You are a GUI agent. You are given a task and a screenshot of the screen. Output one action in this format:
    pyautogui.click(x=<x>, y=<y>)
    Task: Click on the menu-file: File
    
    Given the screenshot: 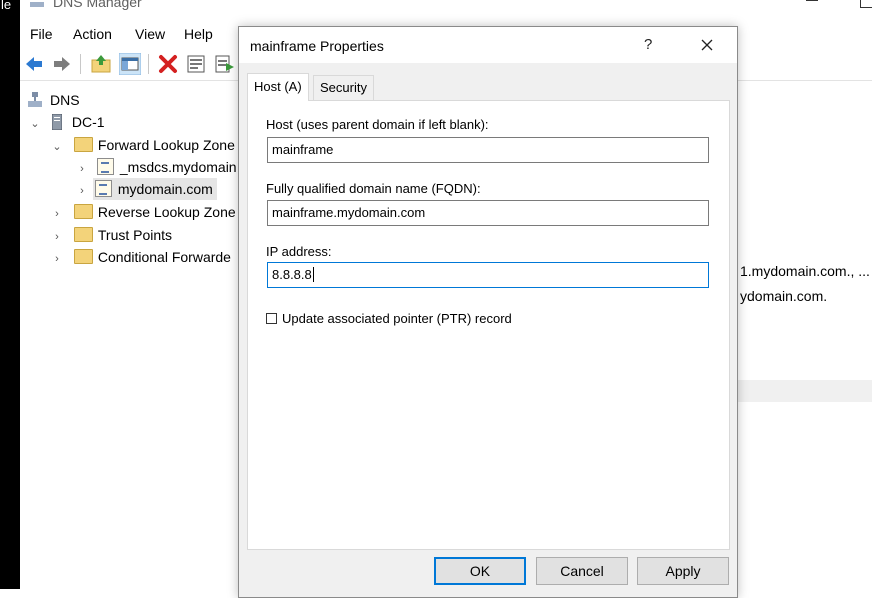 What is the action you would take?
    pyautogui.click(x=41, y=34)
    